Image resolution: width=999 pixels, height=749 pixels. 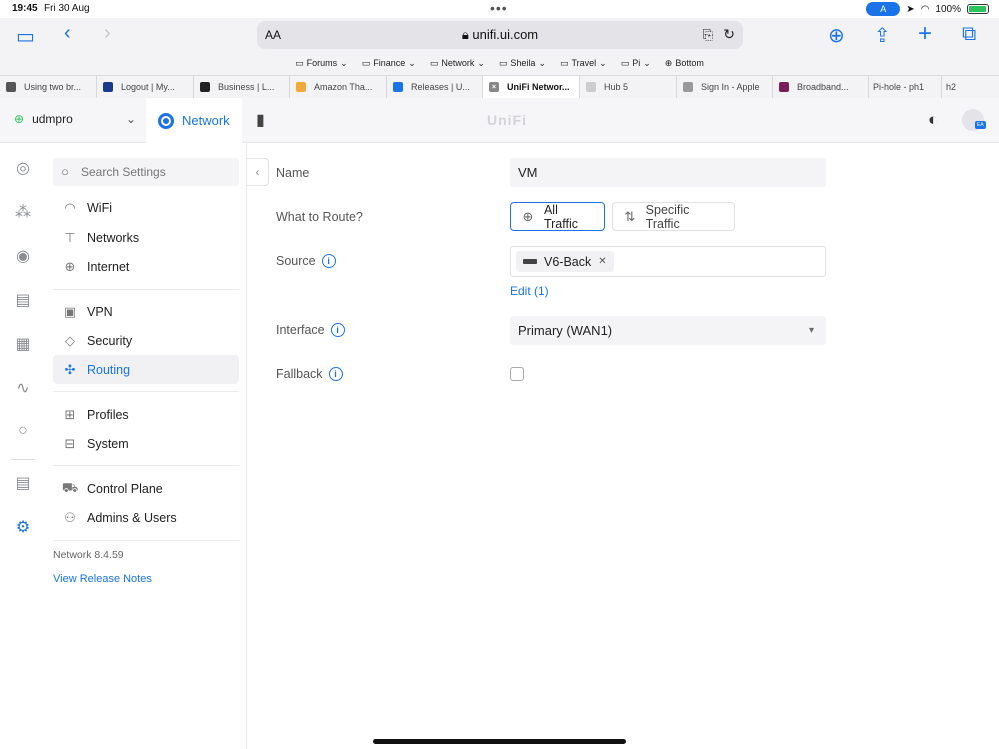 What do you see at coordinates (146, 237) in the screenshot?
I see `sidebar-item-networks: ⊤ Networks` at bounding box center [146, 237].